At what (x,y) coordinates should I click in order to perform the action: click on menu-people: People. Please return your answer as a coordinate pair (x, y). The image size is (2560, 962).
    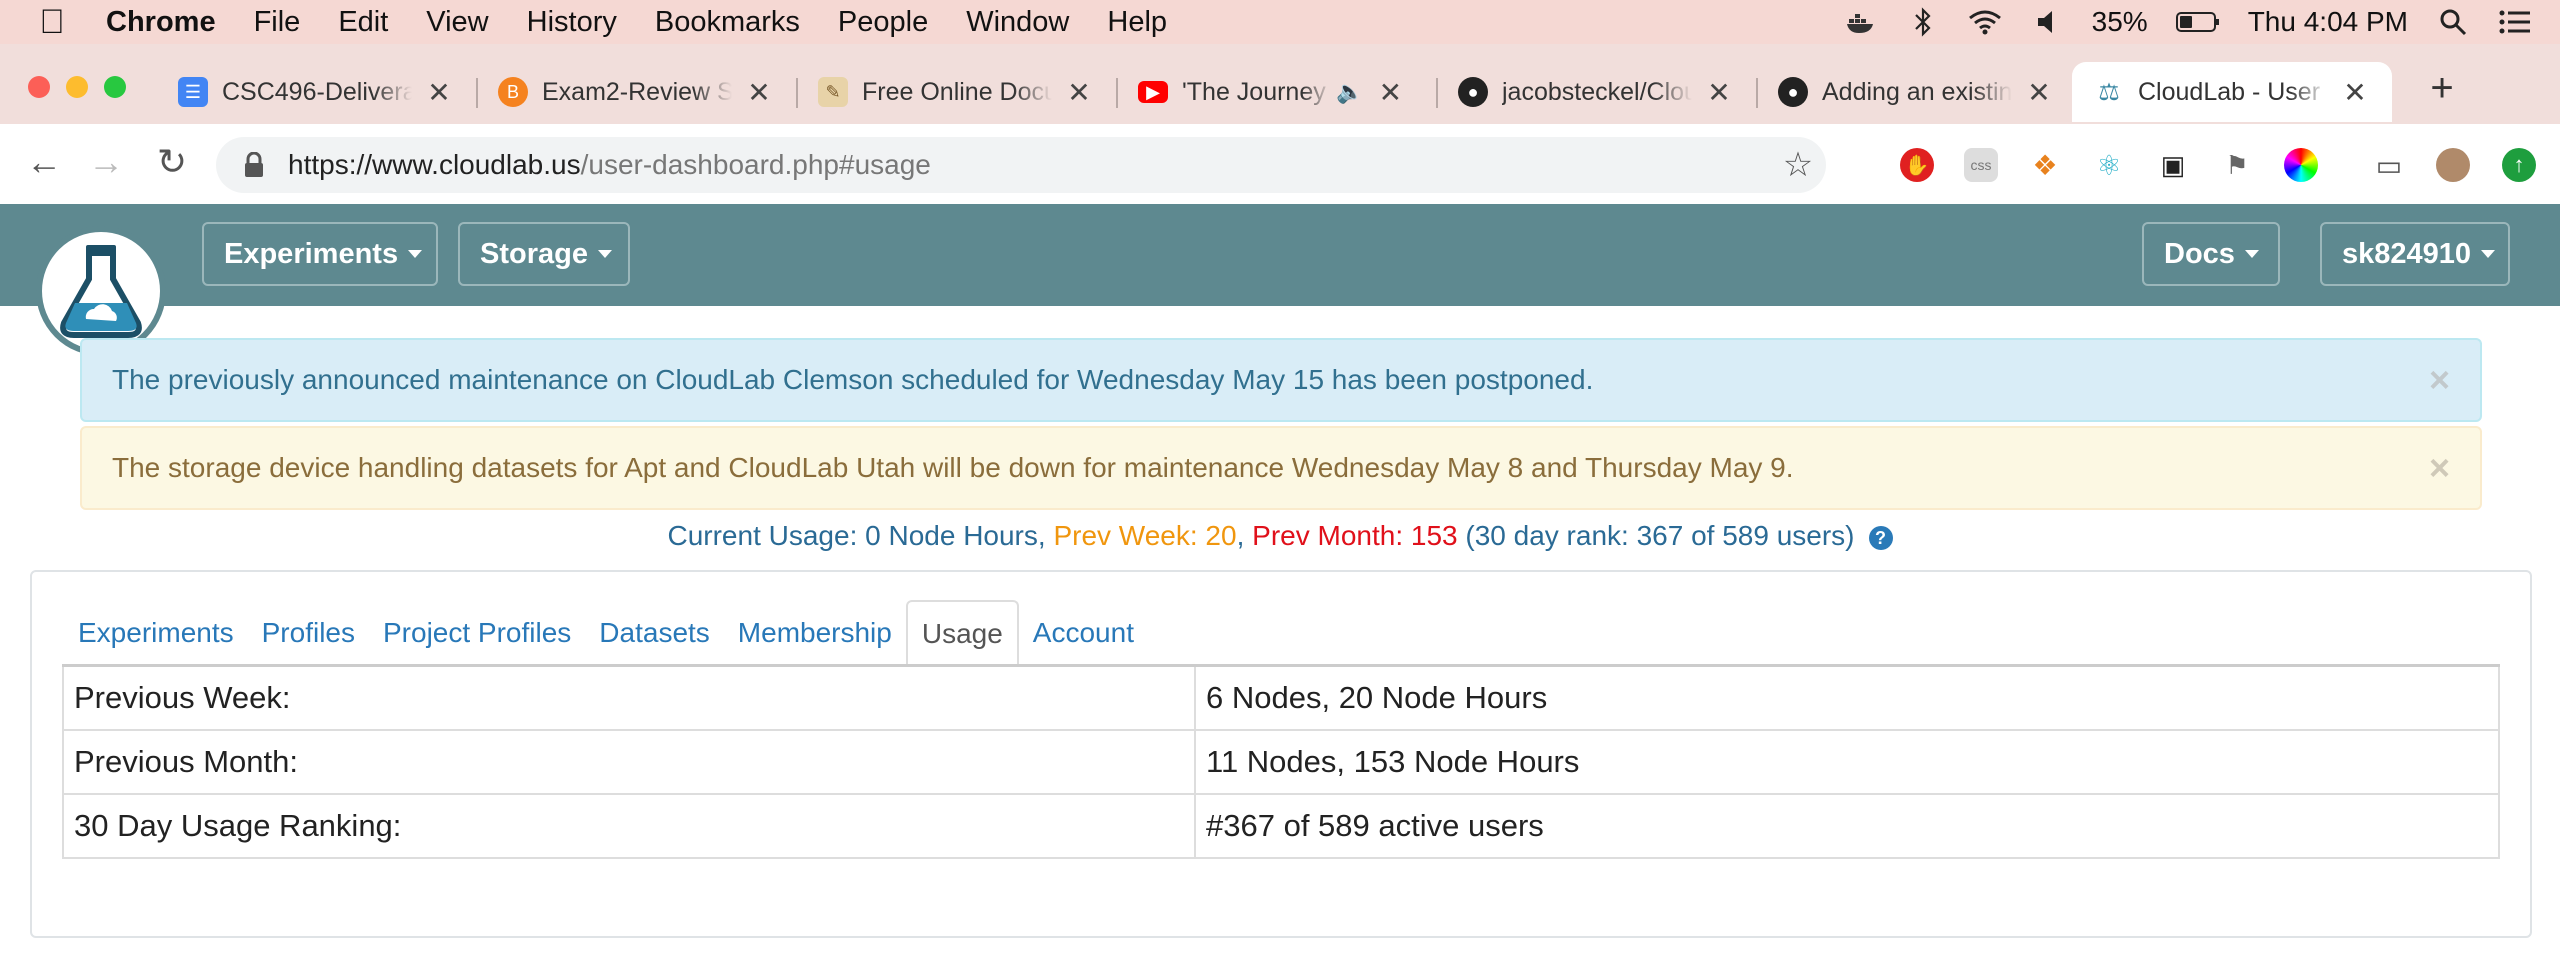
    Looking at the image, I should click on (883, 22).